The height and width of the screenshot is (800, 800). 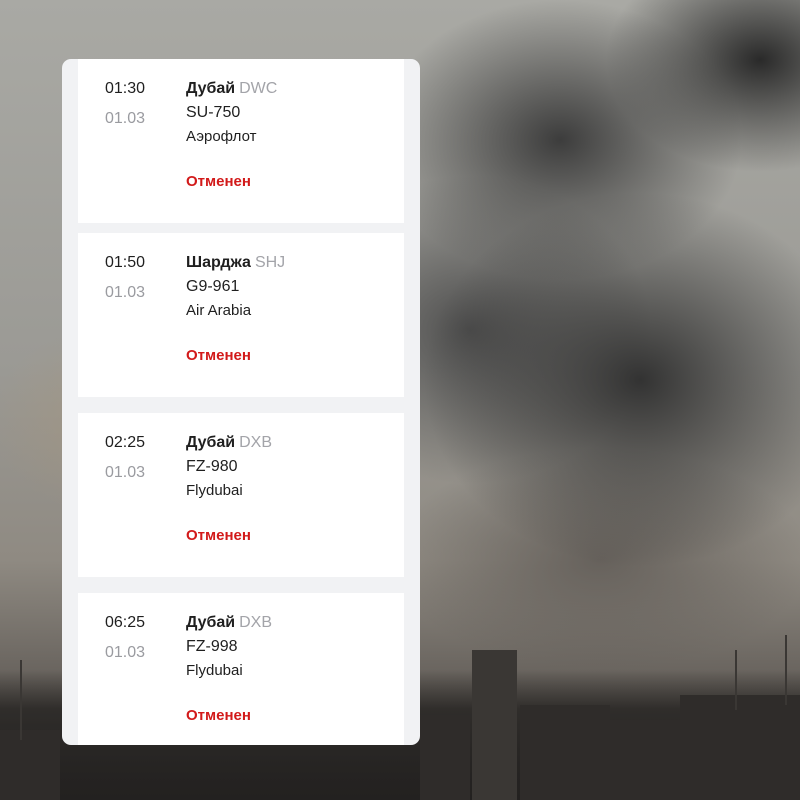 I want to click on departure-time: 02:25, so click(x=125, y=442).